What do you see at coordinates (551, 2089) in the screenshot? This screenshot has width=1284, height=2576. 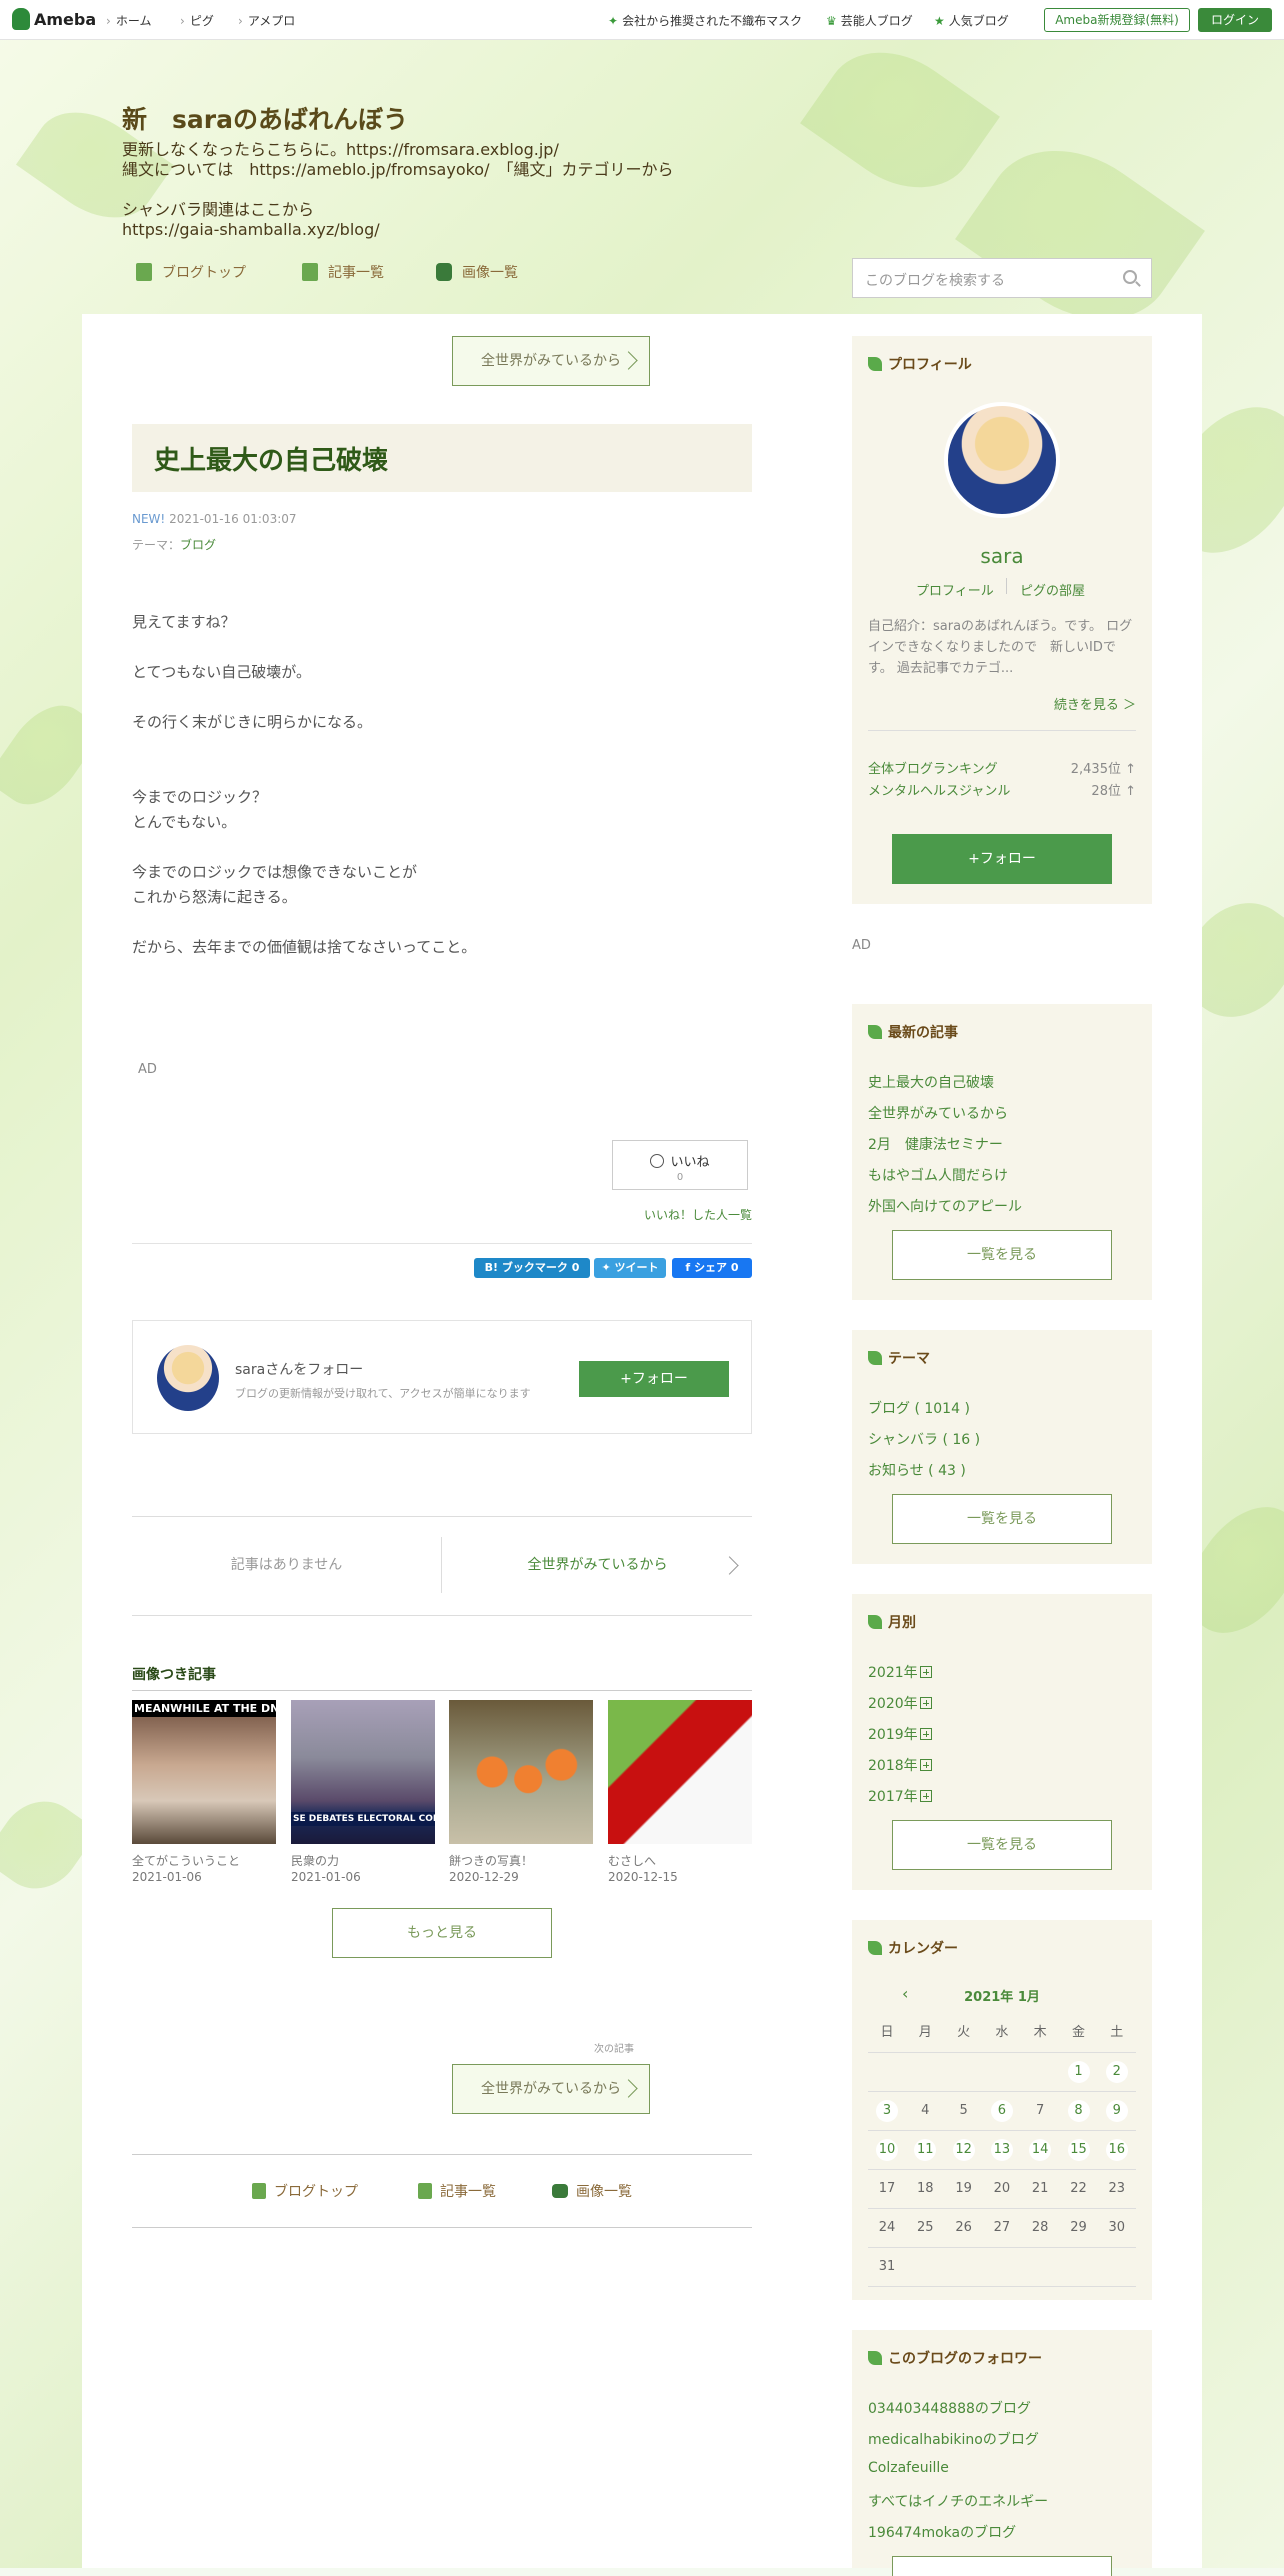 I see `next-entry-button: 全世界がみているから` at bounding box center [551, 2089].